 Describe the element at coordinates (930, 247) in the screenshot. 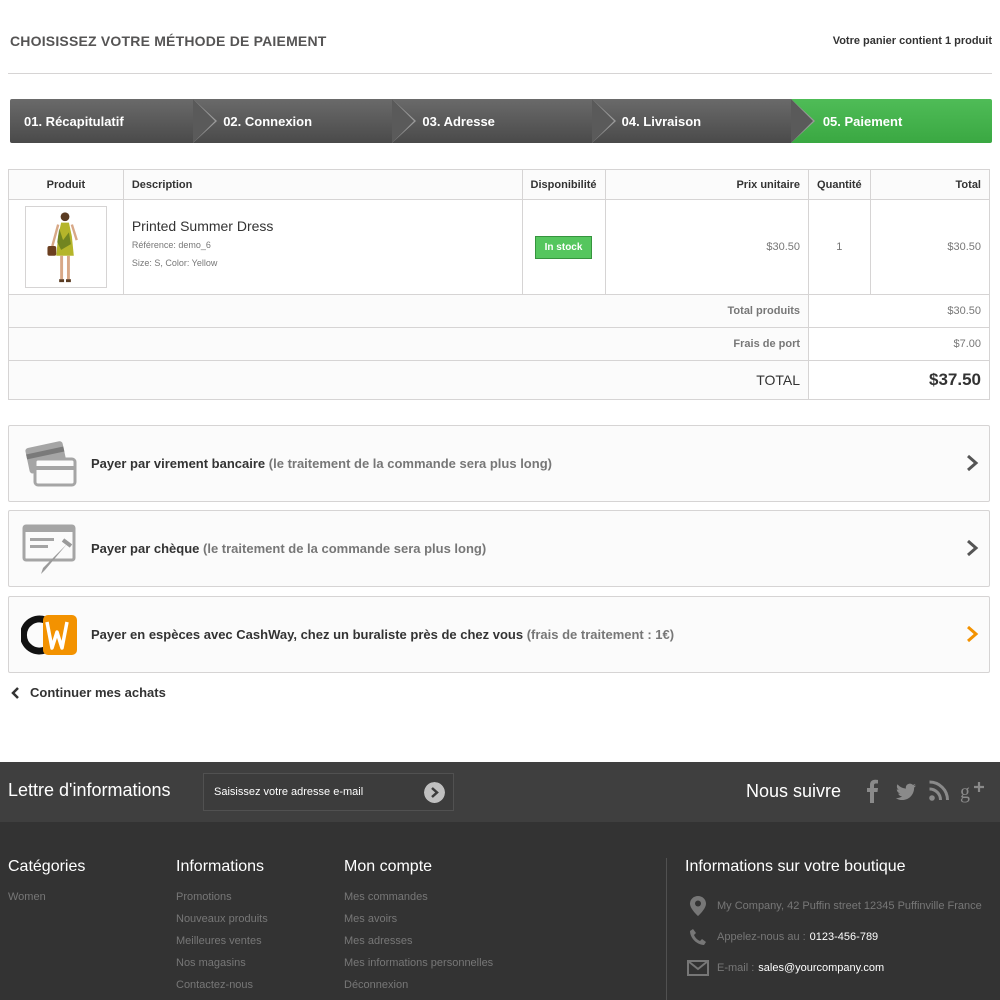

I see `line-total: $30.50` at that location.